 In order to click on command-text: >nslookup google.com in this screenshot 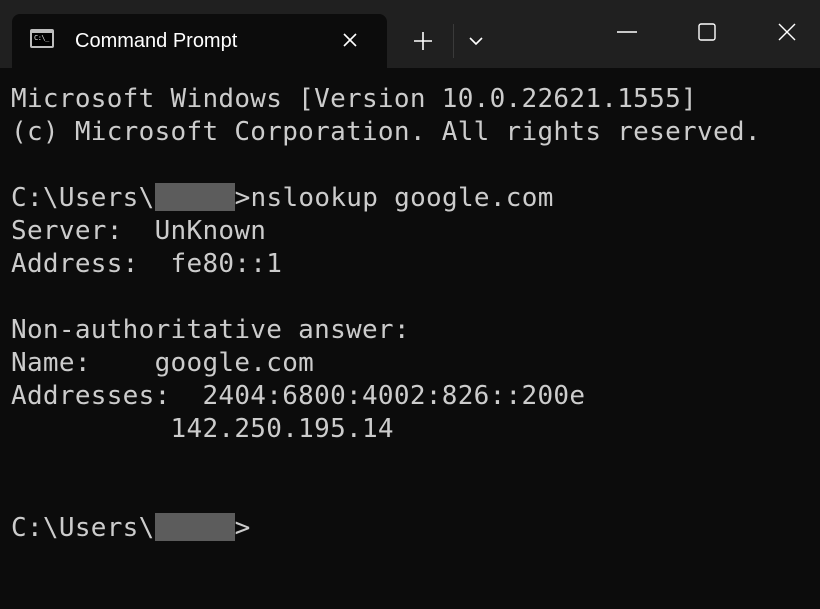, I will do `click(394, 198)`.